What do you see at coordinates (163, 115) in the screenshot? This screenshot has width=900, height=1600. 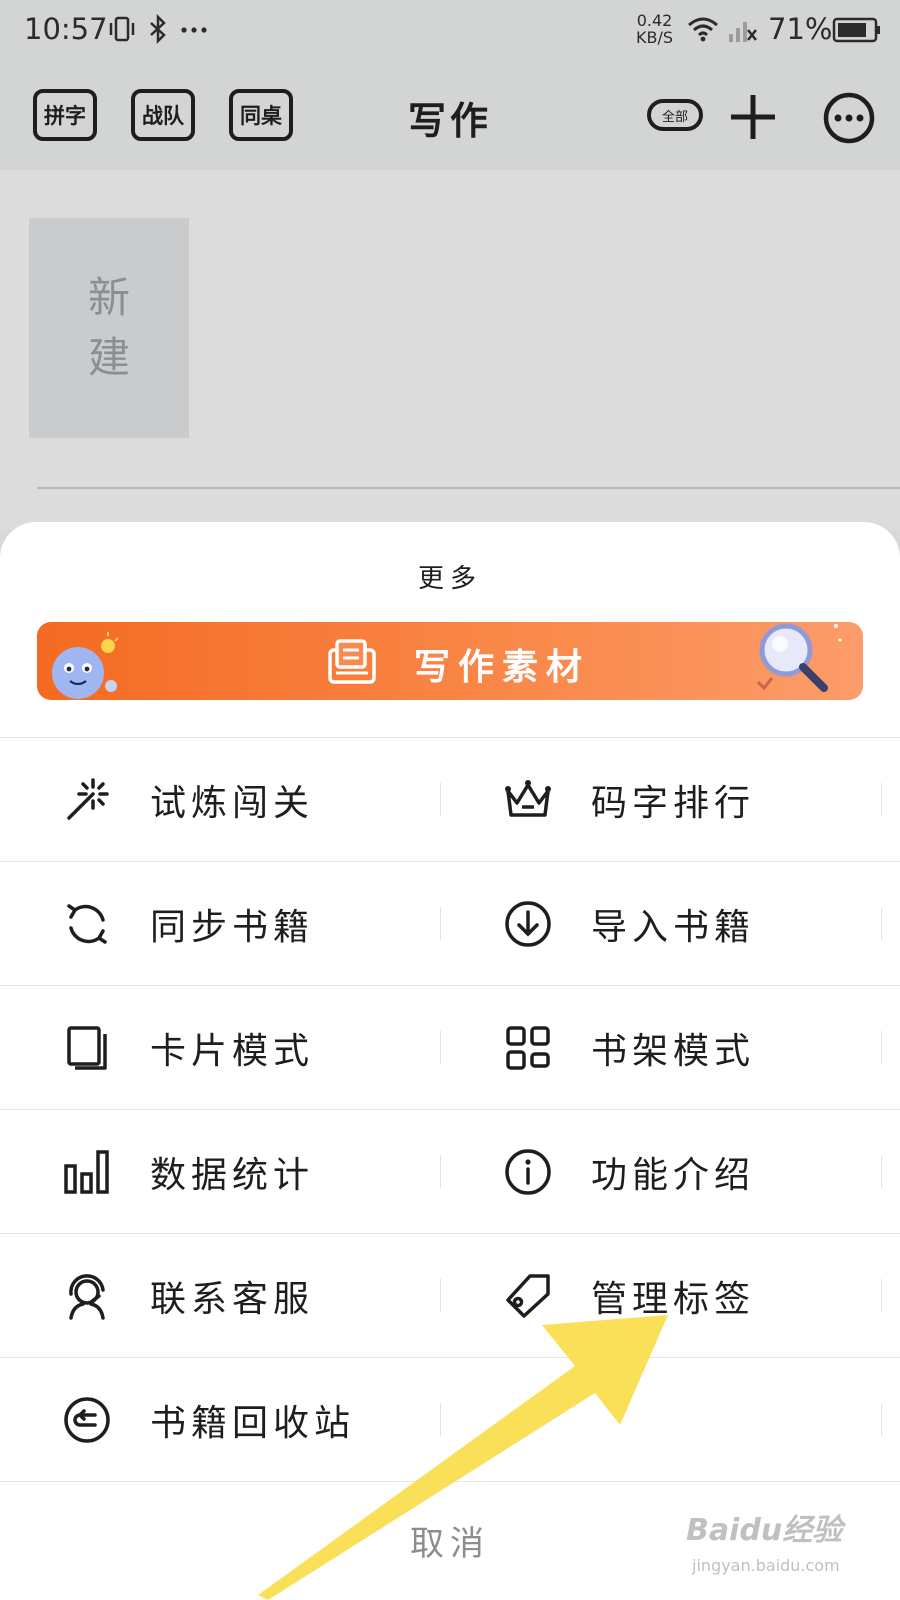 I see `team-button: 战队` at bounding box center [163, 115].